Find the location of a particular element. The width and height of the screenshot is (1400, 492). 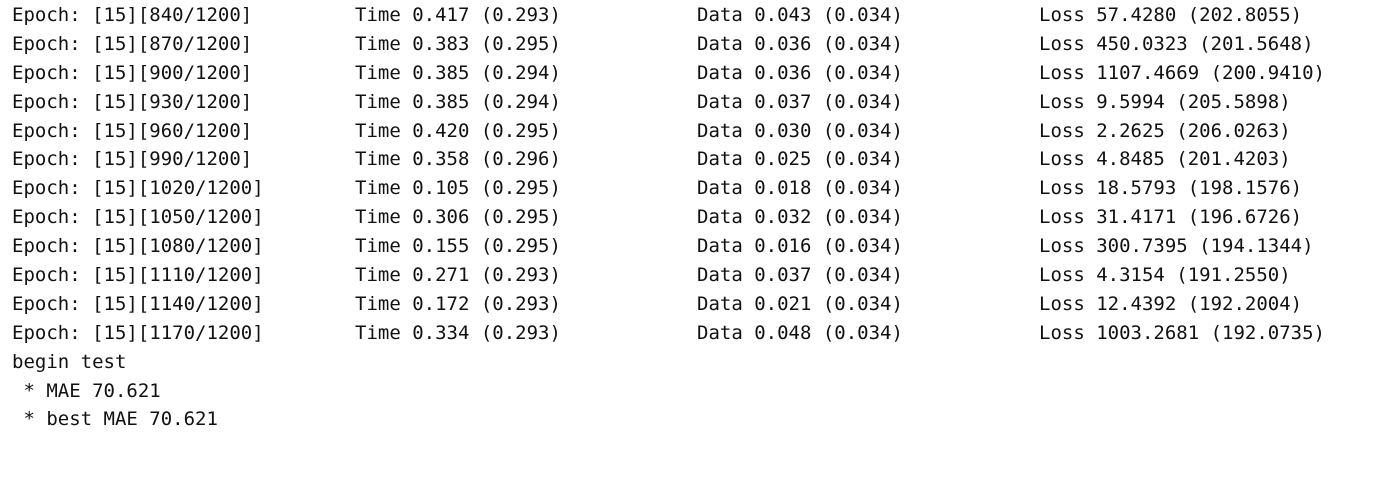

data-metric: Data 0.048 (0.034) is located at coordinates (800, 332).